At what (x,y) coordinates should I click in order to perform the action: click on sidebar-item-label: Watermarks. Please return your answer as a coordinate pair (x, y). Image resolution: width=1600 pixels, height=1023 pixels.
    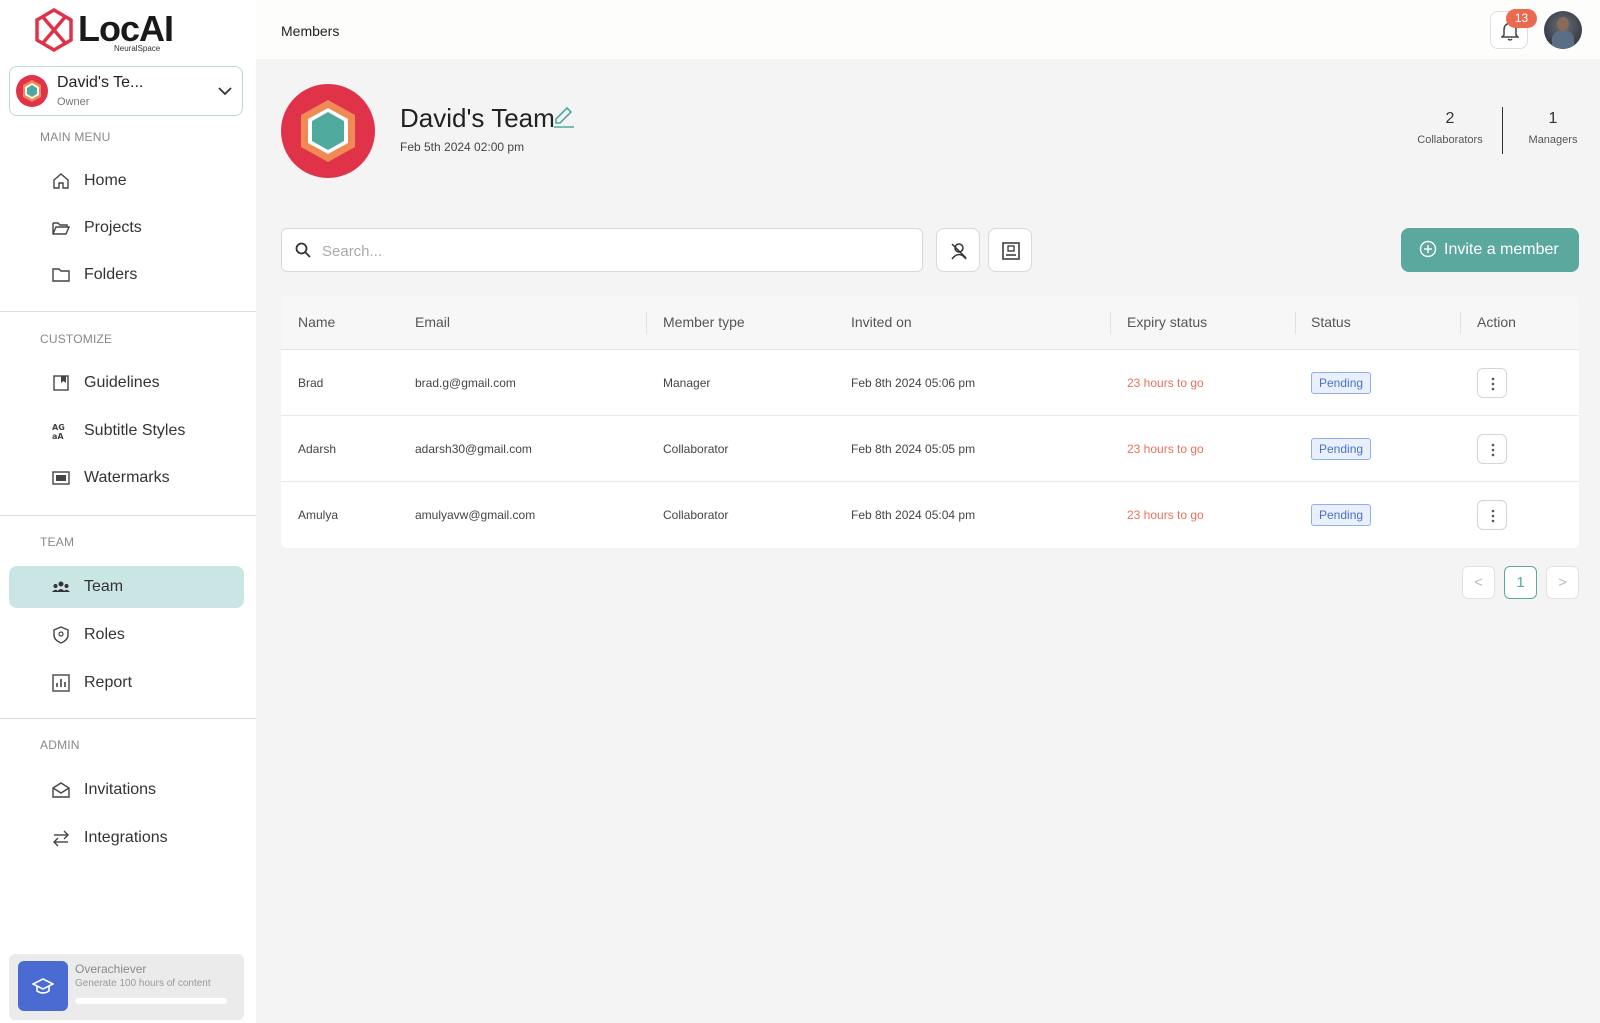
    Looking at the image, I should click on (127, 477).